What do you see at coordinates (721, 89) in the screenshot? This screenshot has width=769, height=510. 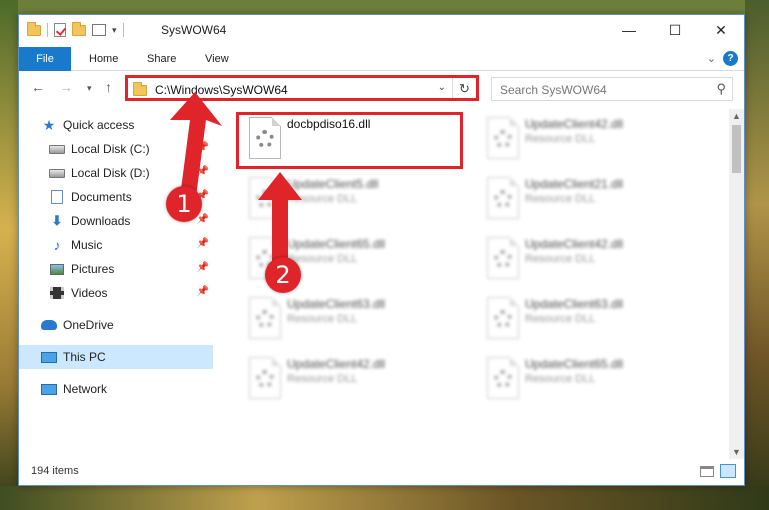 I see `search-icon: ⚲` at bounding box center [721, 89].